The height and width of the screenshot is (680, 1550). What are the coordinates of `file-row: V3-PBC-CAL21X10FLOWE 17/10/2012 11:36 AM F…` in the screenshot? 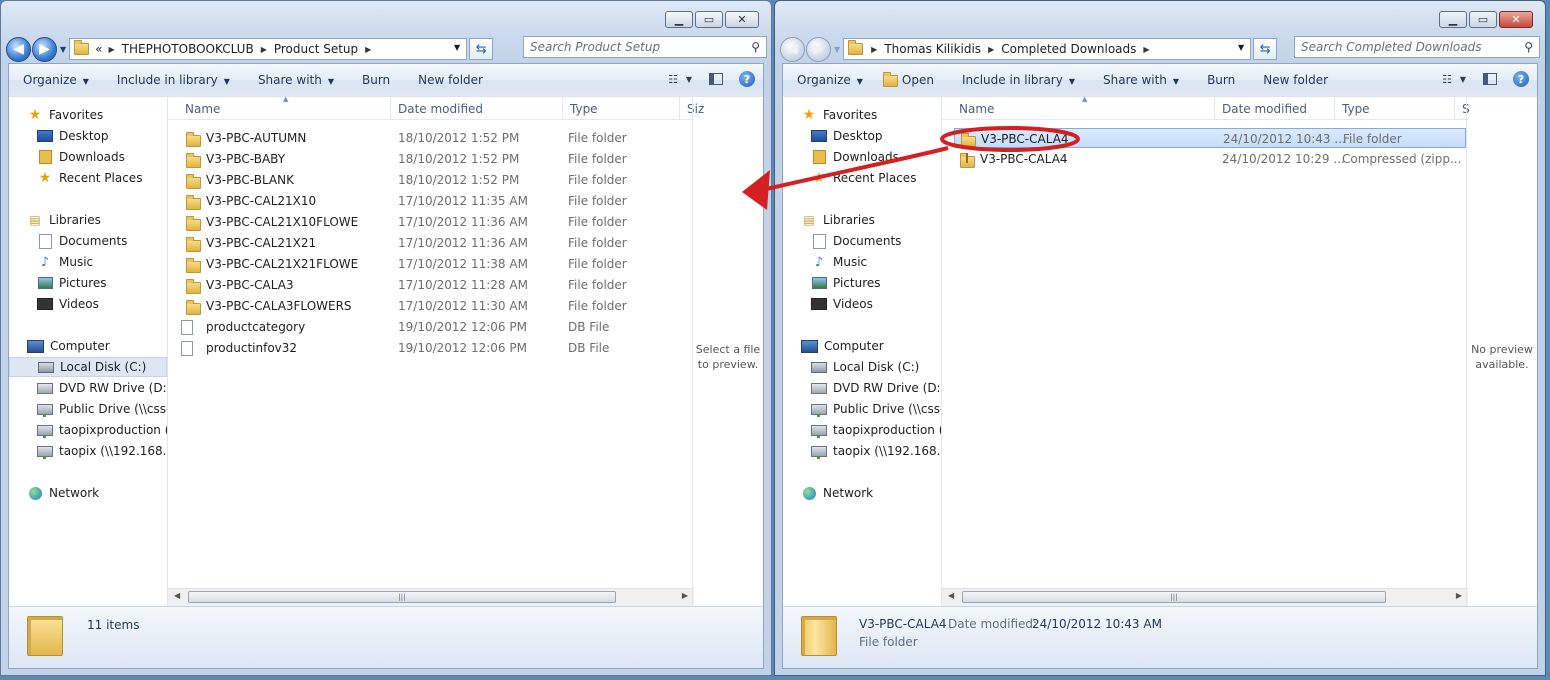 It's located at (430, 222).